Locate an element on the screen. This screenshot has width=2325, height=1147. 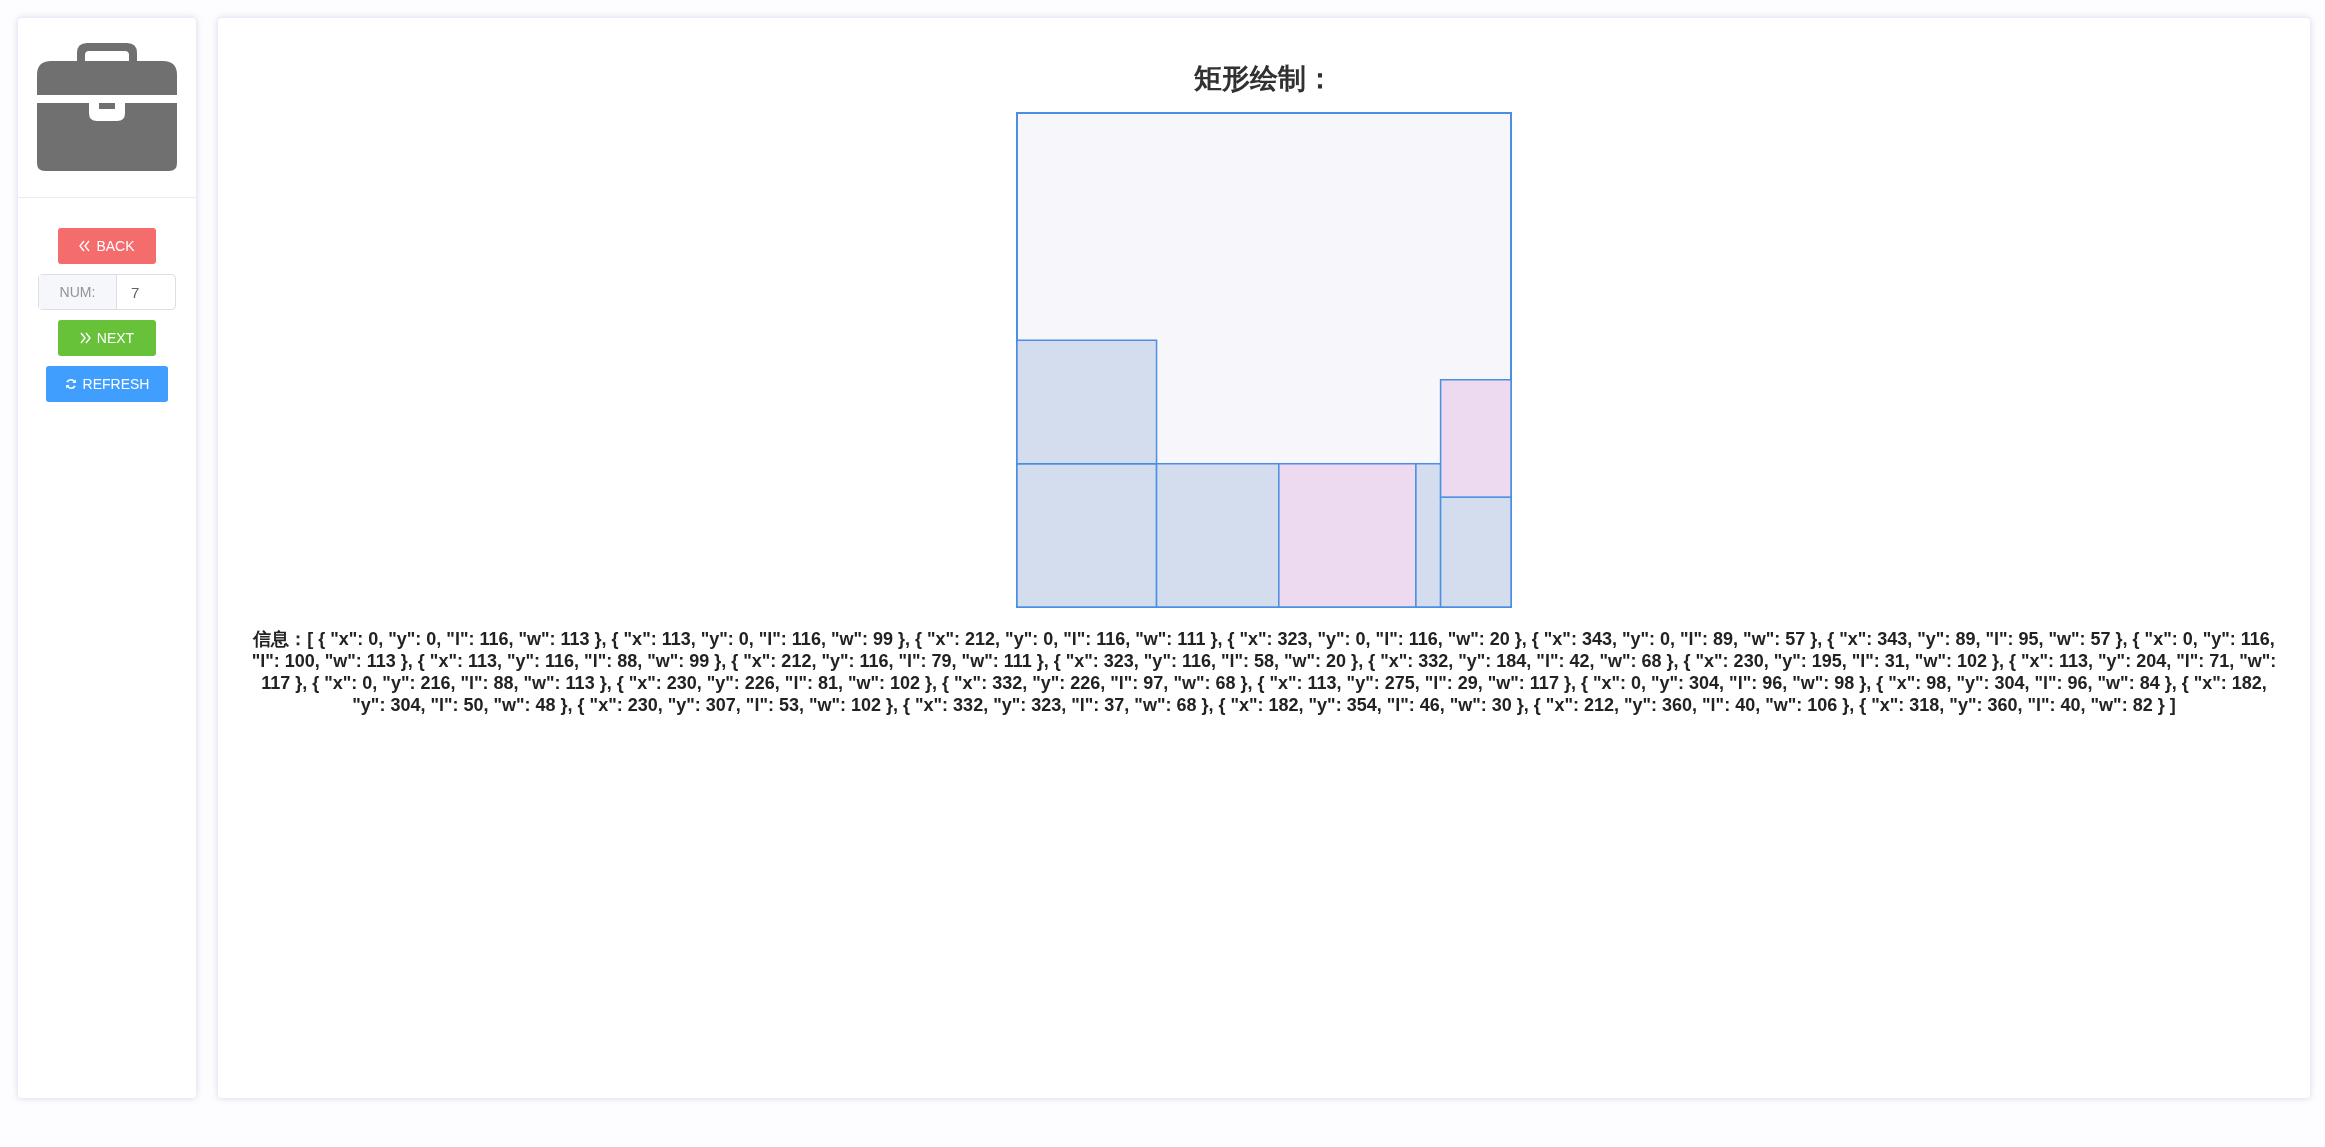
refresh-icon is located at coordinates (70, 384).